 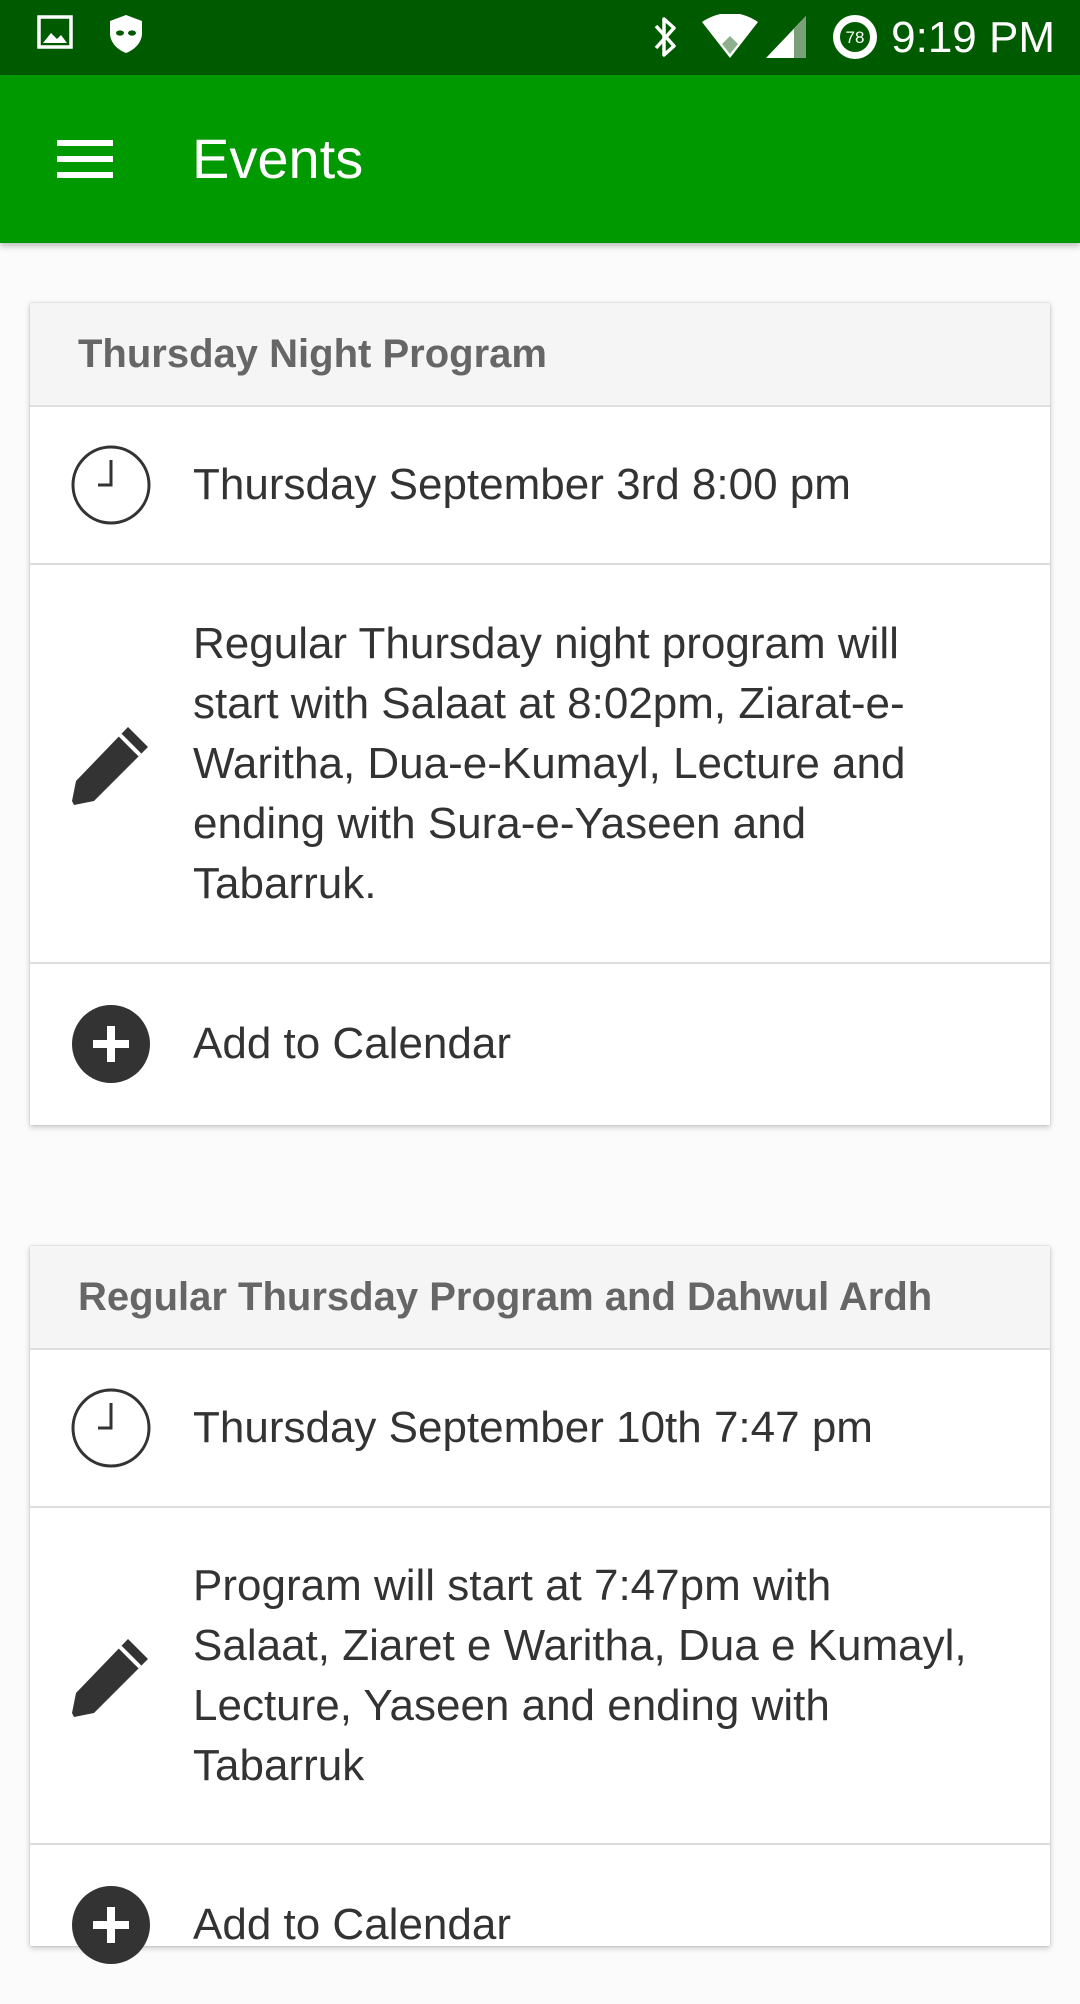 What do you see at coordinates (540, 355) in the screenshot?
I see `event-title: Thursday Night Program` at bounding box center [540, 355].